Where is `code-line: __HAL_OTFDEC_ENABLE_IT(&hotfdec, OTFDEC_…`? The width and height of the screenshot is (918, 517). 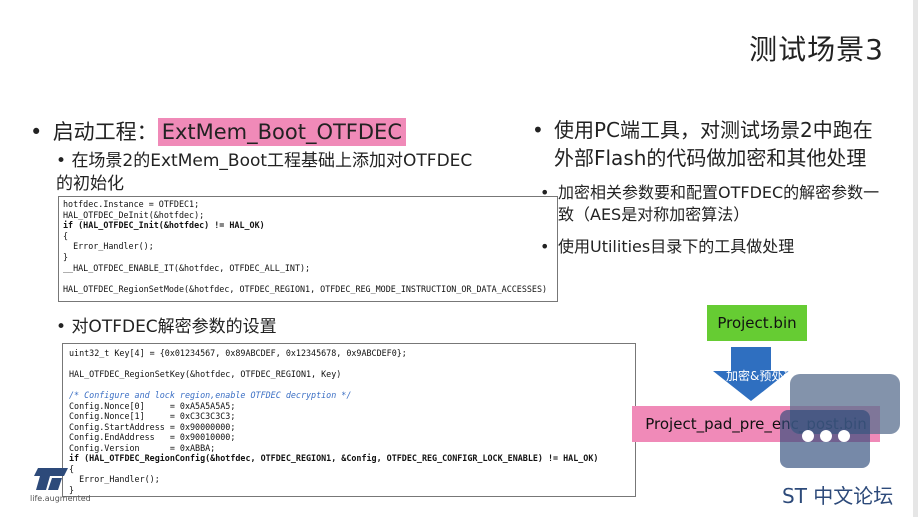 code-line: __HAL_OTFDEC_ENABLE_IT(&hotfdec, OTFDEC_… is located at coordinates (187, 267).